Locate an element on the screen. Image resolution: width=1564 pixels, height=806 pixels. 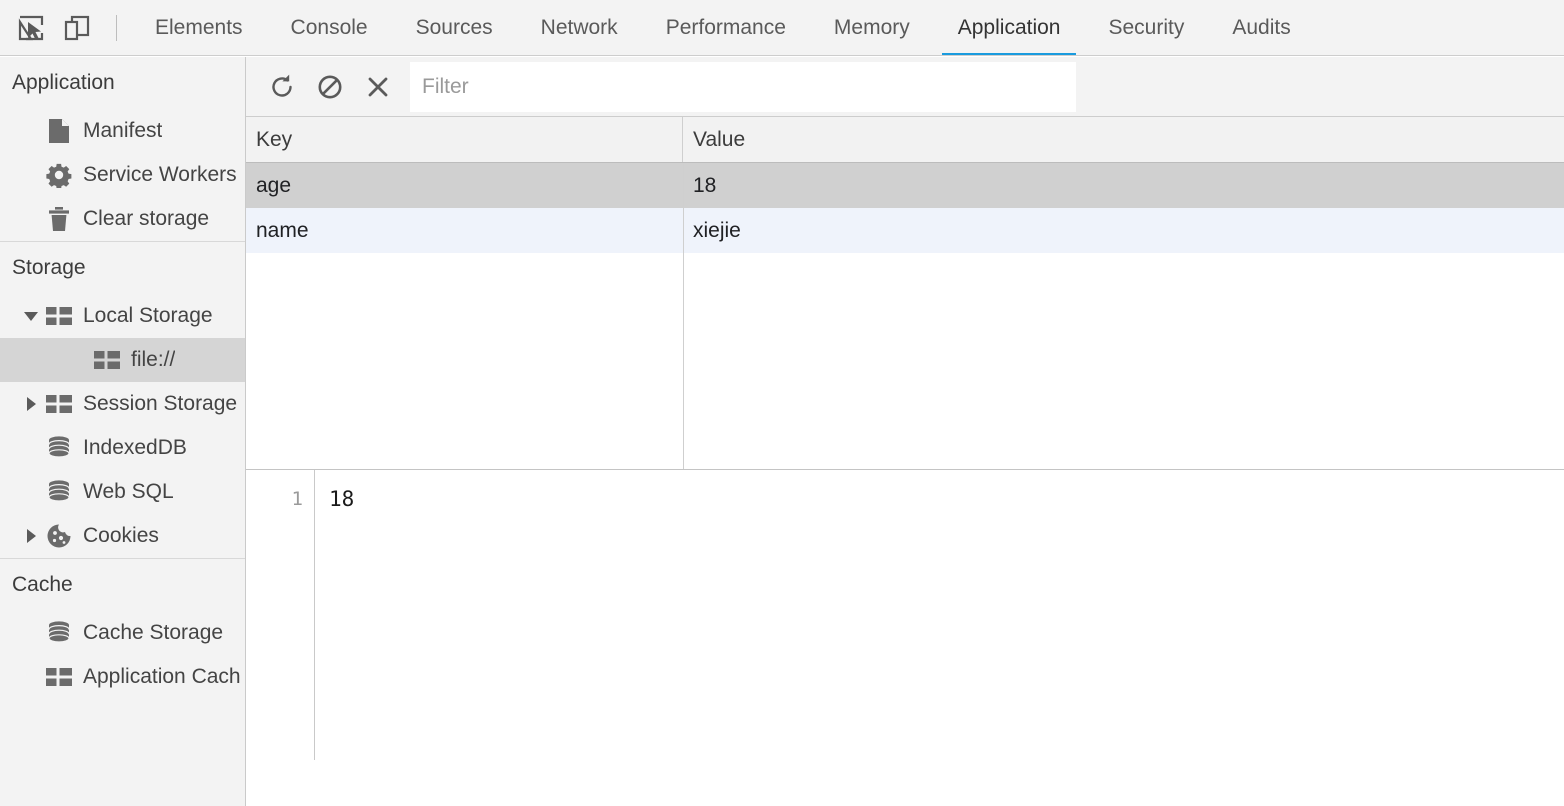
sidebar-item-file-origin: file:// is located at coordinates (122, 360).